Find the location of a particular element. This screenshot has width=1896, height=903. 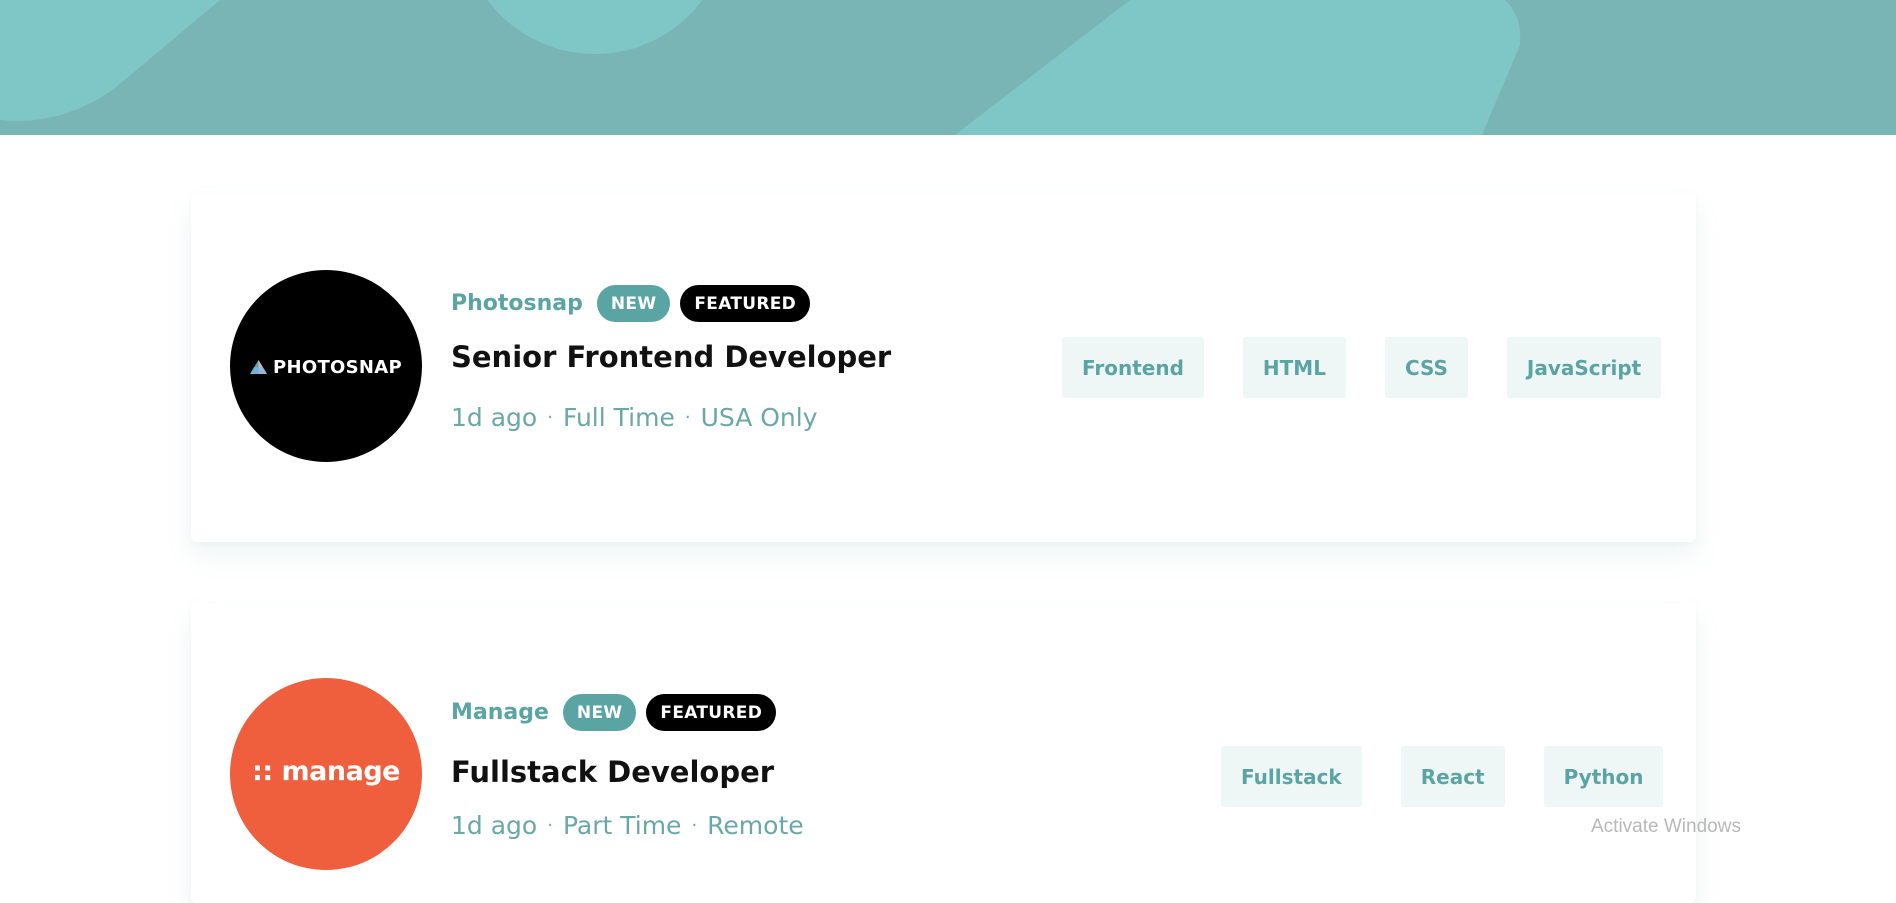

filter-tag: Frontend is located at coordinates (1133, 367).